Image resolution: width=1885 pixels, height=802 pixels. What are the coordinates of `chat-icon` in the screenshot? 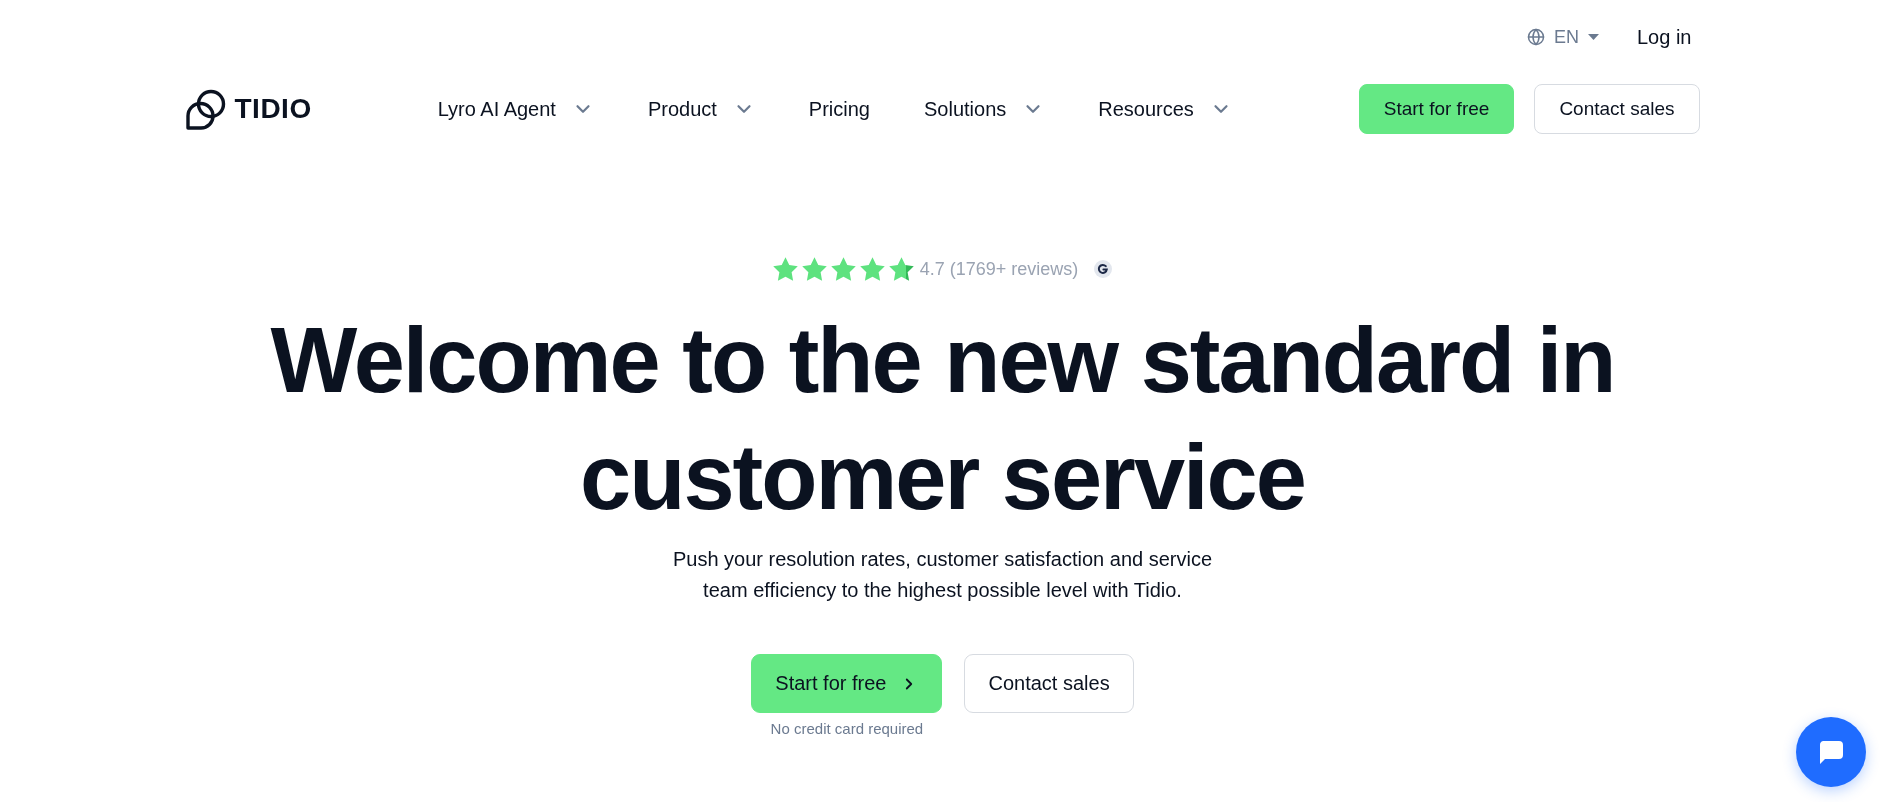 It's located at (1831, 752).